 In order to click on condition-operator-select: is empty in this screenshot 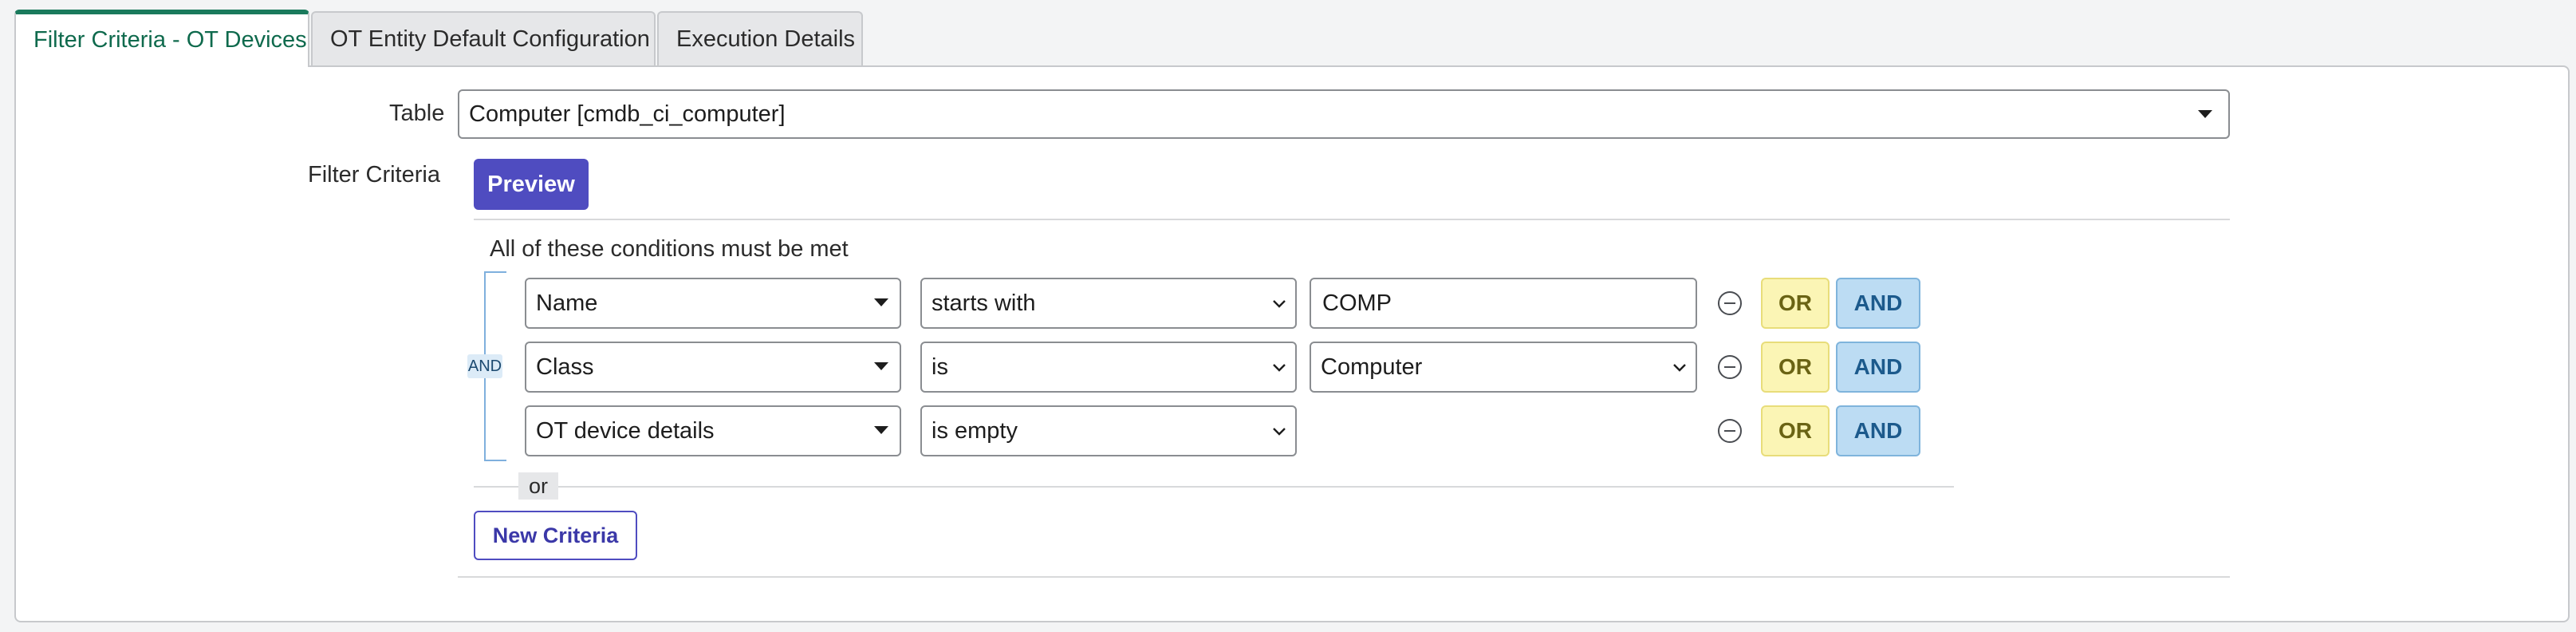, I will do `click(1108, 431)`.